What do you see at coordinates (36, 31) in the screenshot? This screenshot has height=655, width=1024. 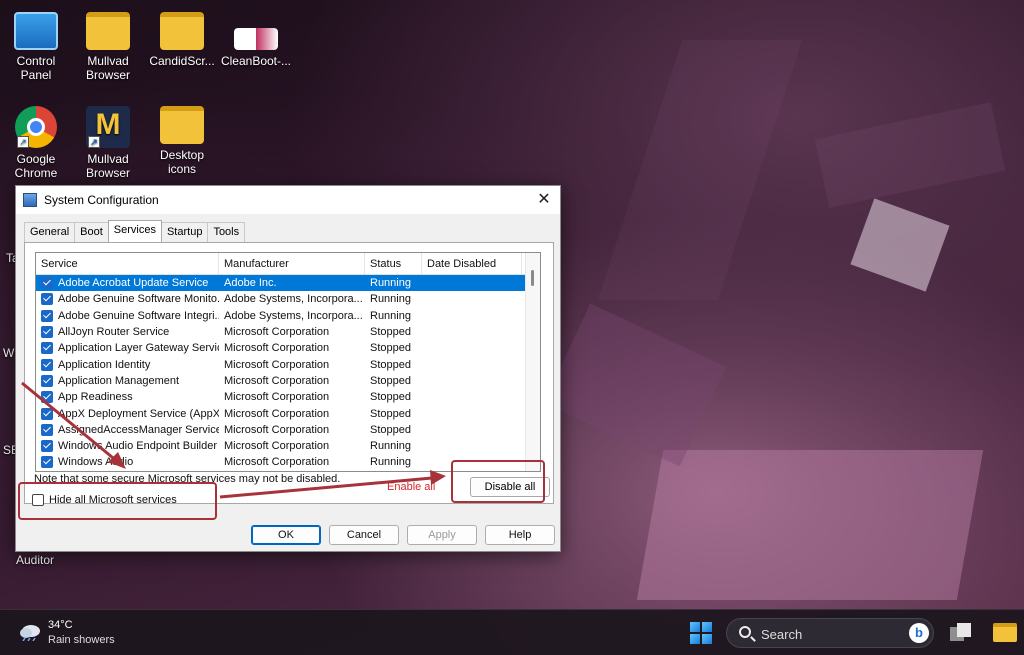 I see `control-panel-icon` at bounding box center [36, 31].